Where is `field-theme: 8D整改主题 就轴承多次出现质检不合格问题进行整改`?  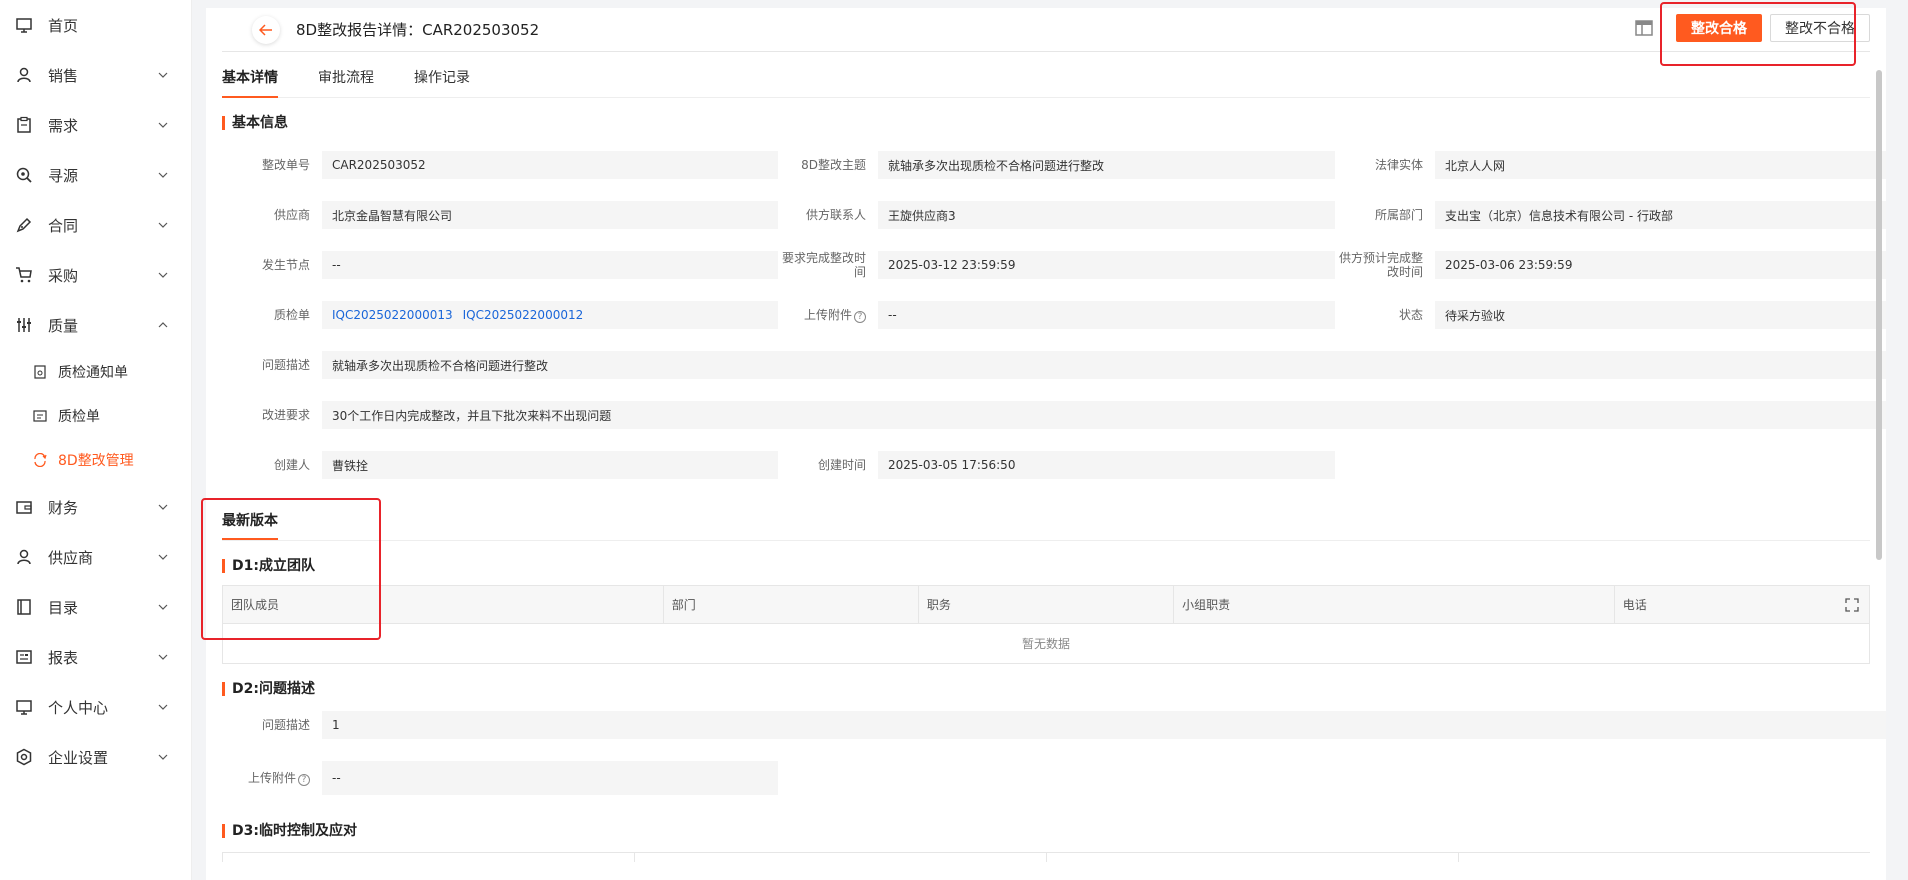 field-theme: 8D整改主题 就轴承多次出现质检不合格问题进行整改 is located at coordinates (1056, 165).